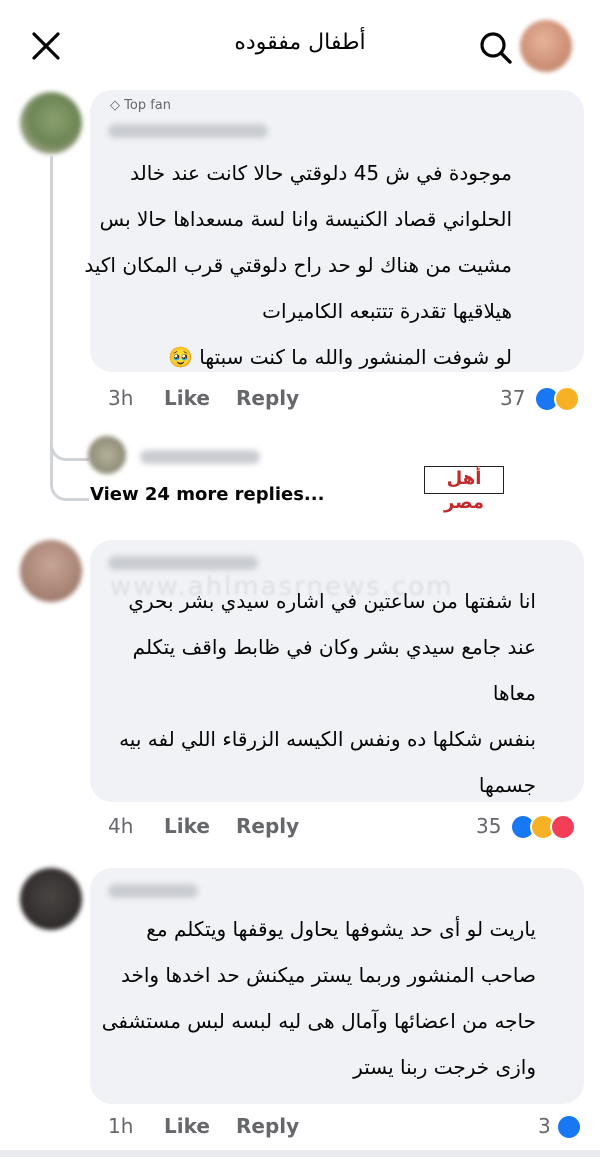 This screenshot has height=1157, width=600. I want to click on reply-preview-name, so click(200, 457).